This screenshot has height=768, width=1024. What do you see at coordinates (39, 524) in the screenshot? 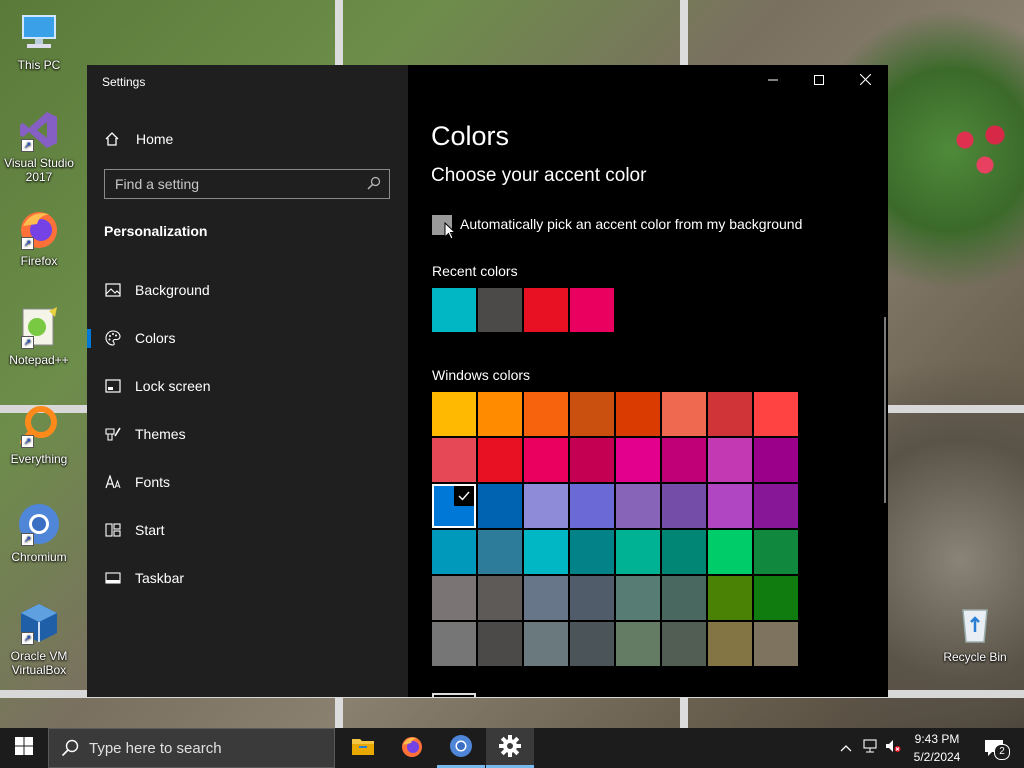
I see `chromium-icon: ↗` at bounding box center [39, 524].